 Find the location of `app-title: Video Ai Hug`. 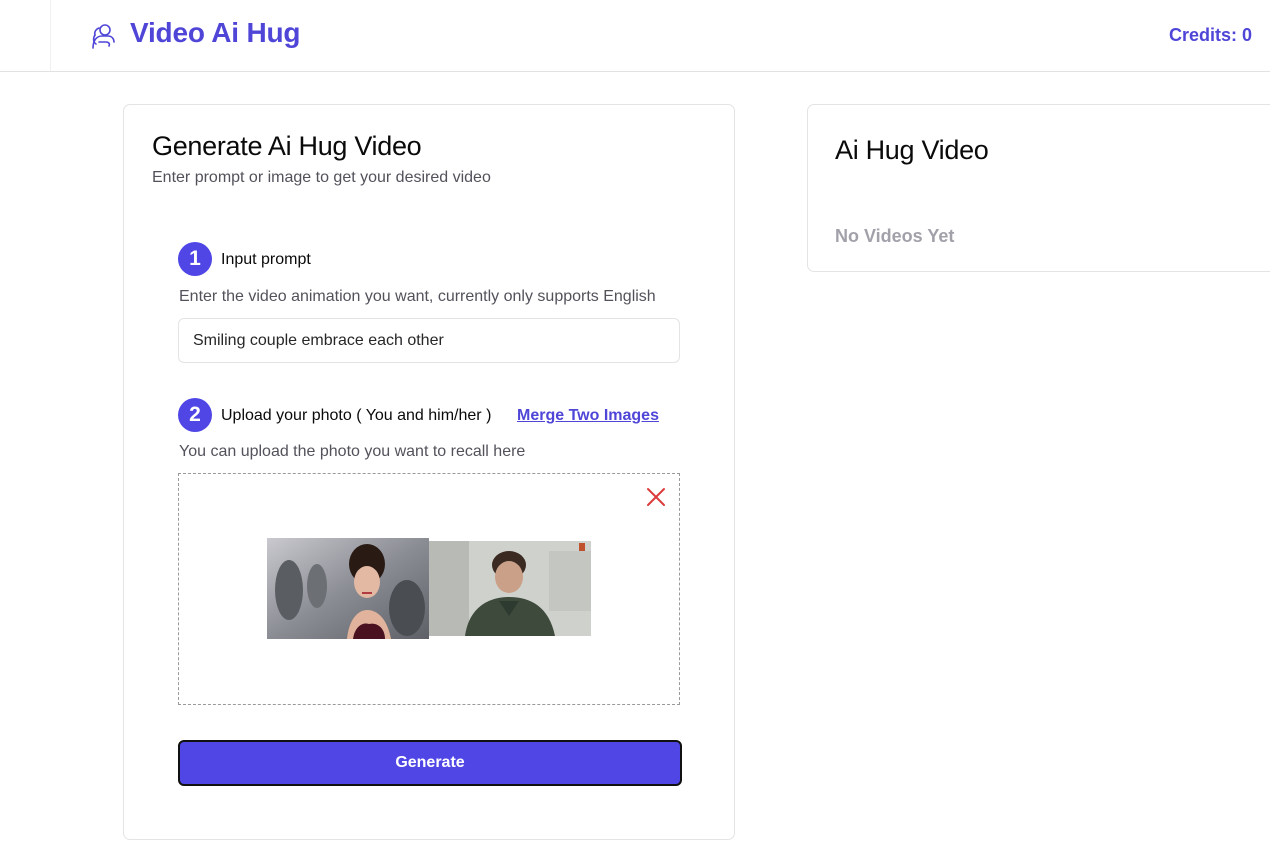

app-title: Video Ai Hug is located at coordinates (215, 33).